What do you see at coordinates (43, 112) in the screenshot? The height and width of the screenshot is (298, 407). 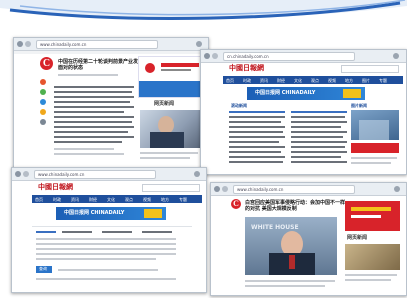 I see `share-link-icon` at bounding box center [43, 112].